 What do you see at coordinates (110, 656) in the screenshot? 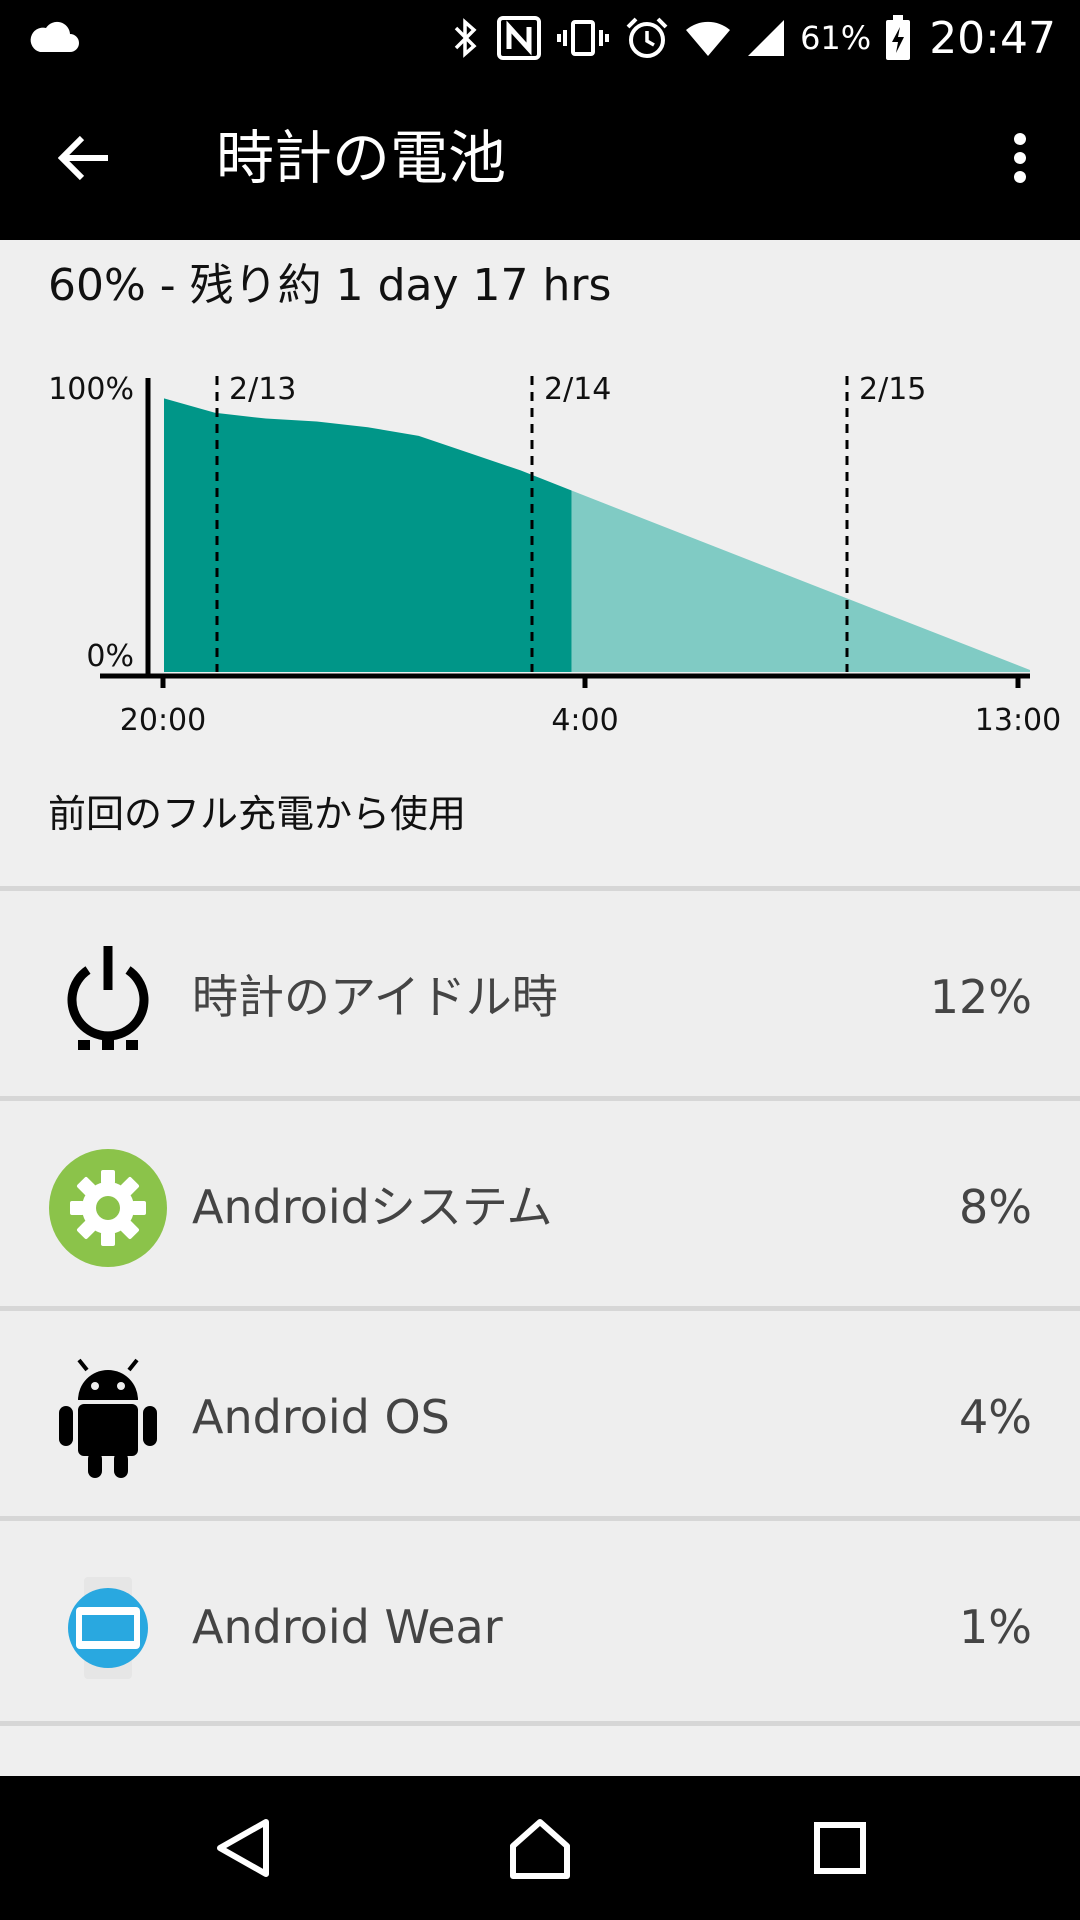
I see `y-label-min: 0%` at bounding box center [110, 656].